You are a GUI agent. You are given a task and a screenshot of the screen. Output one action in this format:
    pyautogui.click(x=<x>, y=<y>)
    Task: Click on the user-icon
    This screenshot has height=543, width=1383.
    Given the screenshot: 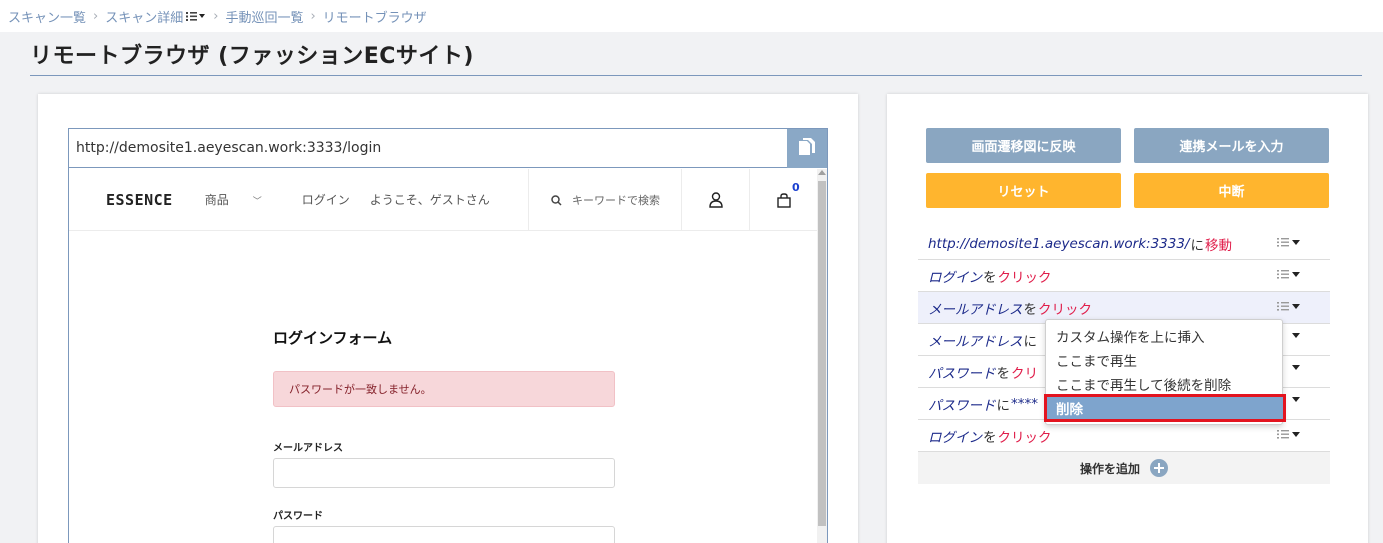 What is the action you would take?
    pyautogui.click(x=715, y=200)
    